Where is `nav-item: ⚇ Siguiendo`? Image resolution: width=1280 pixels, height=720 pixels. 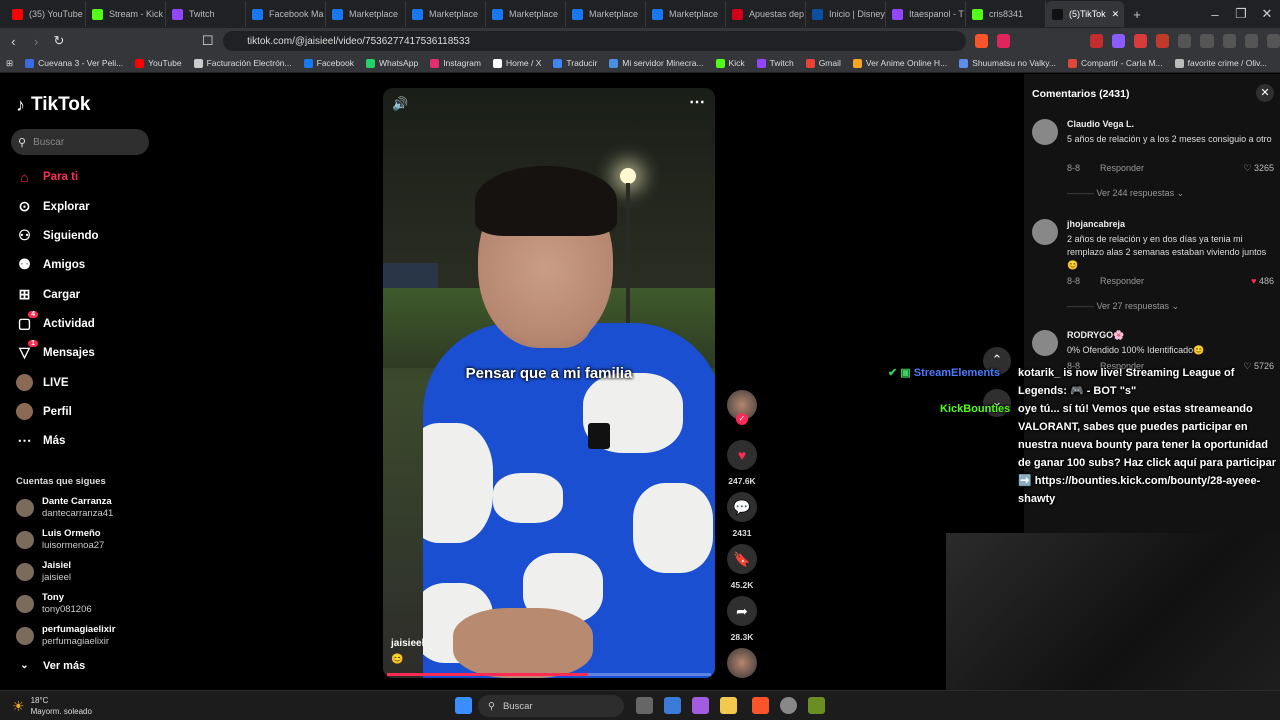
nav-item: ⚇ Siguiendo is located at coordinates (57, 235).